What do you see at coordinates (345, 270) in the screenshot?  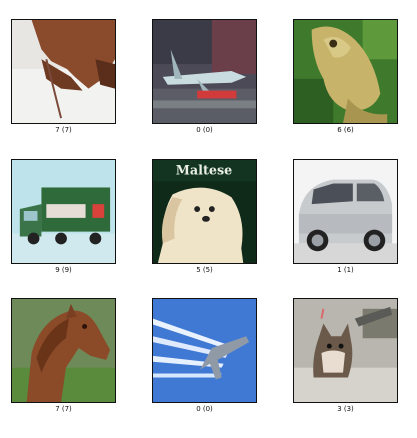 I see `image-label: 1 (1)` at bounding box center [345, 270].